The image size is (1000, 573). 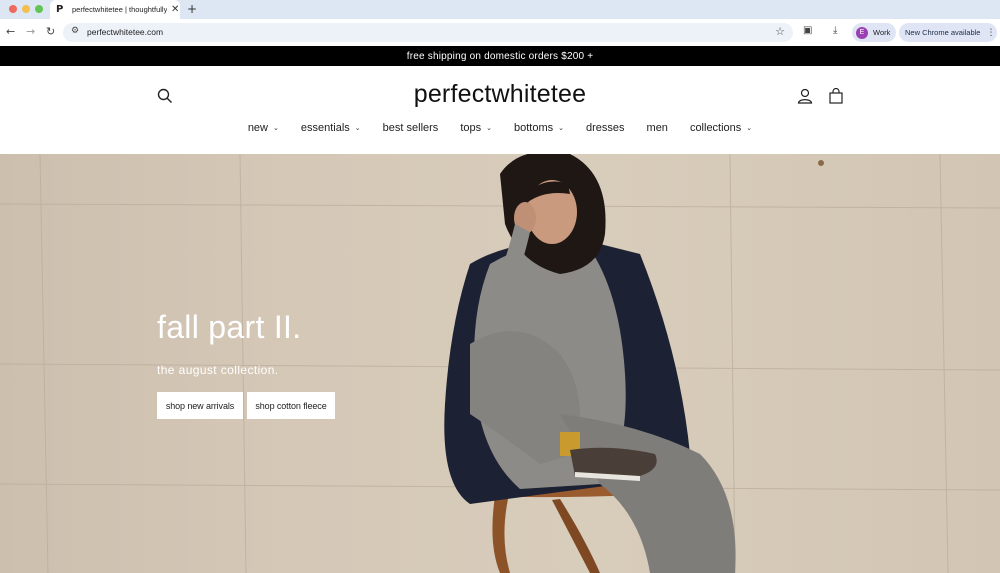 What do you see at coordinates (30, 31) in the screenshot?
I see `forward-icon: →` at bounding box center [30, 31].